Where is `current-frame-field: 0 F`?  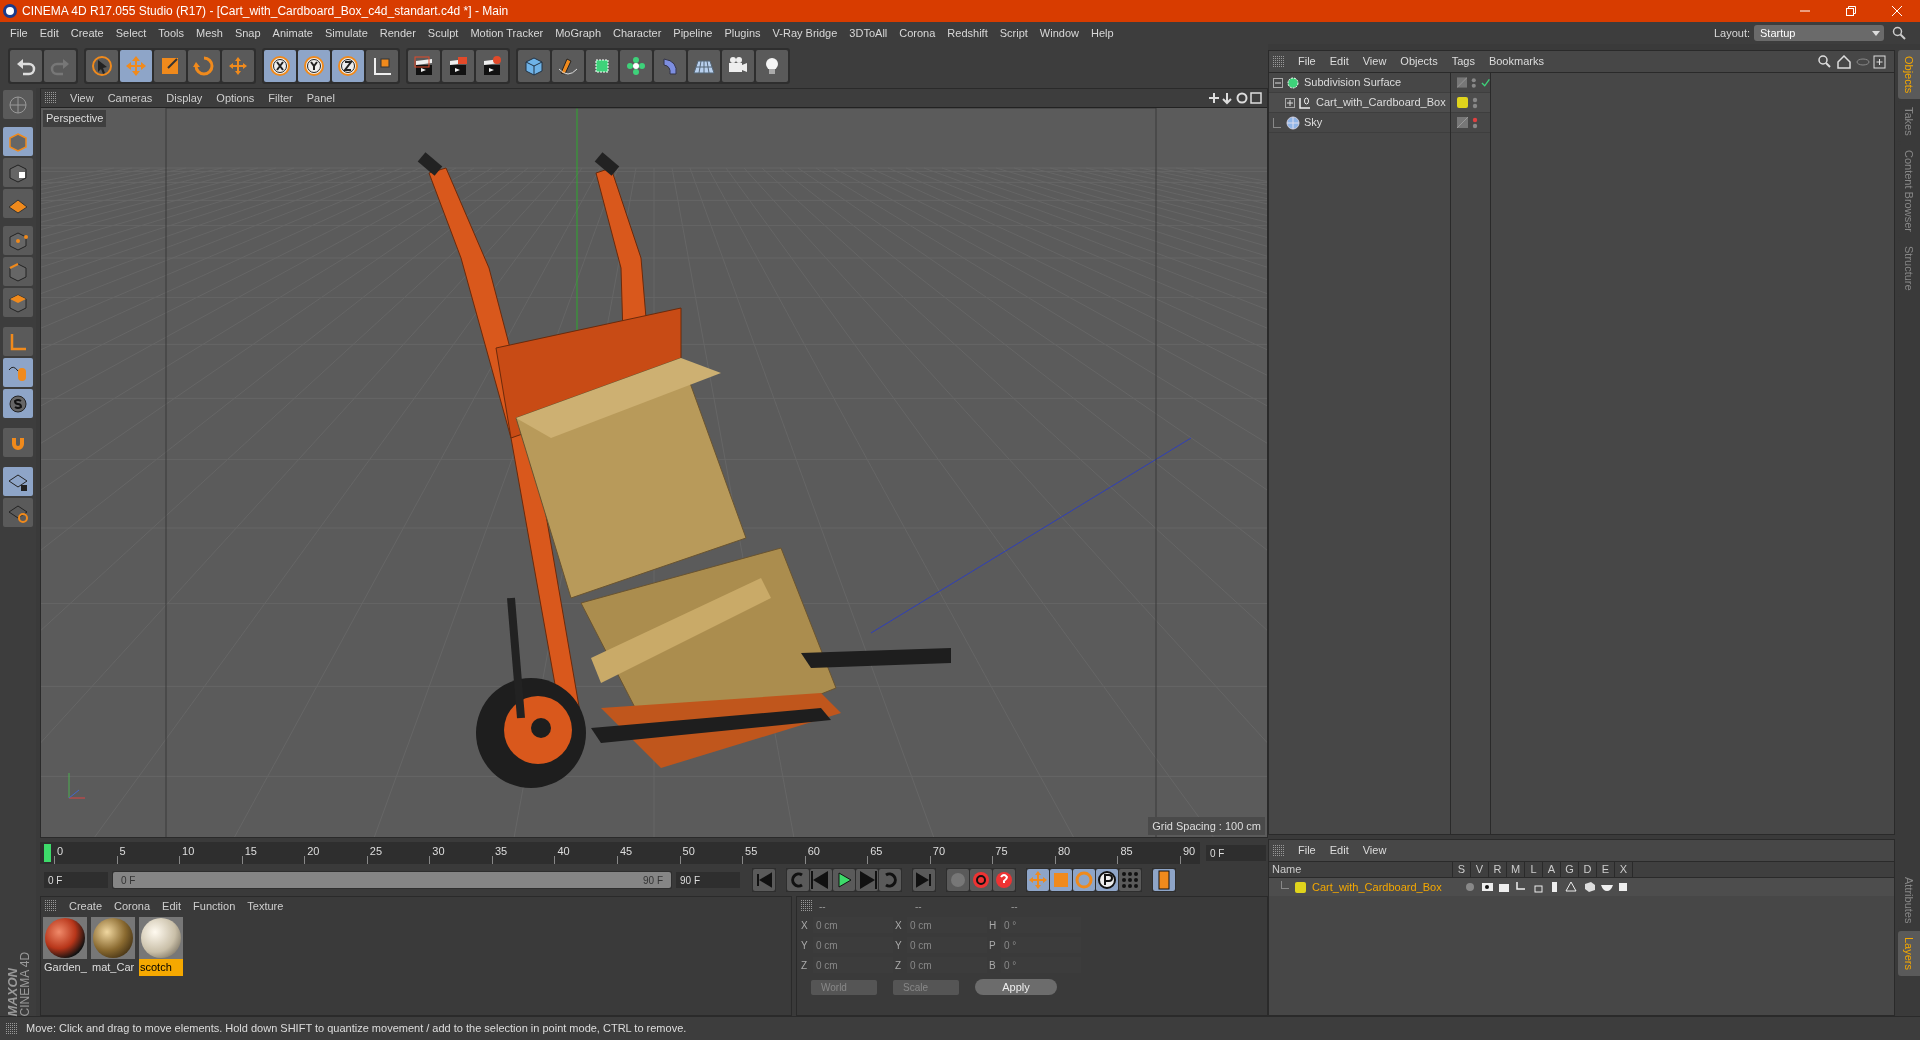
current-frame-field: 0 F is located at coordinates (1236, 853).